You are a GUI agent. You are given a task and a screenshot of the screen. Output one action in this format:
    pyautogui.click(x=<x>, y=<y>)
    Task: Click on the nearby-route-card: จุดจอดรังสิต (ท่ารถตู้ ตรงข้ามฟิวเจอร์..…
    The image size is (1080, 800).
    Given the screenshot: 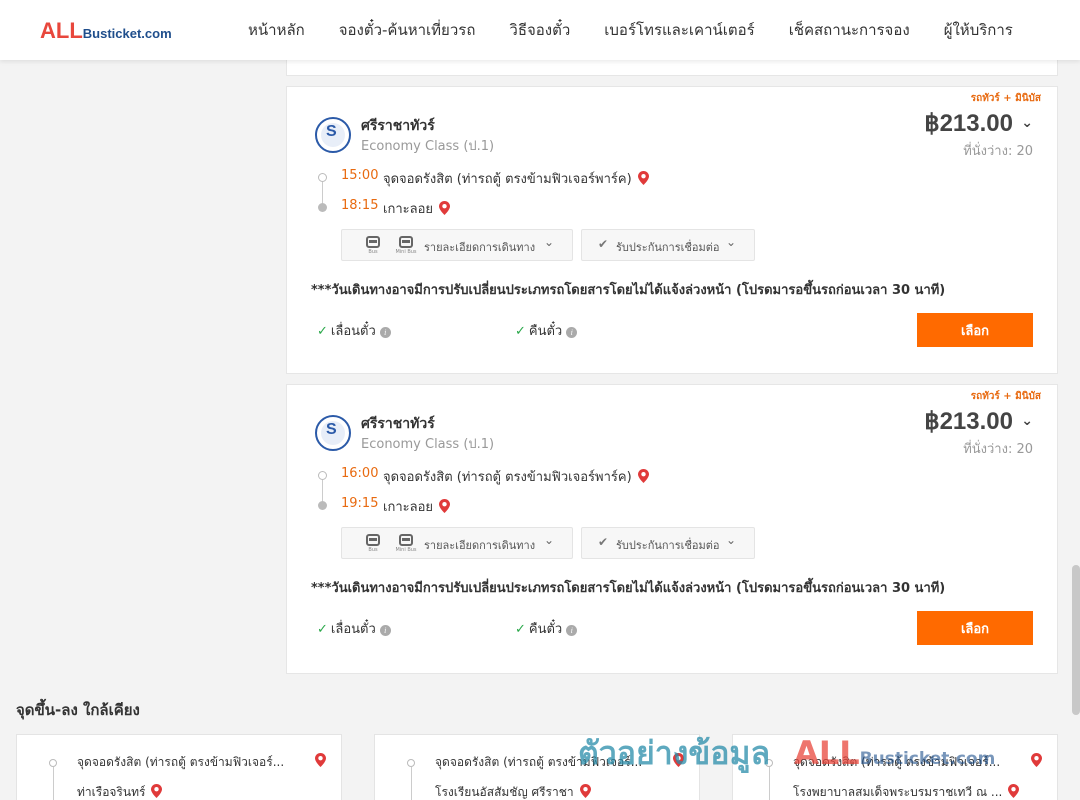 What is the action you would take?
    pyautogui.click(x=179, y=767)
    